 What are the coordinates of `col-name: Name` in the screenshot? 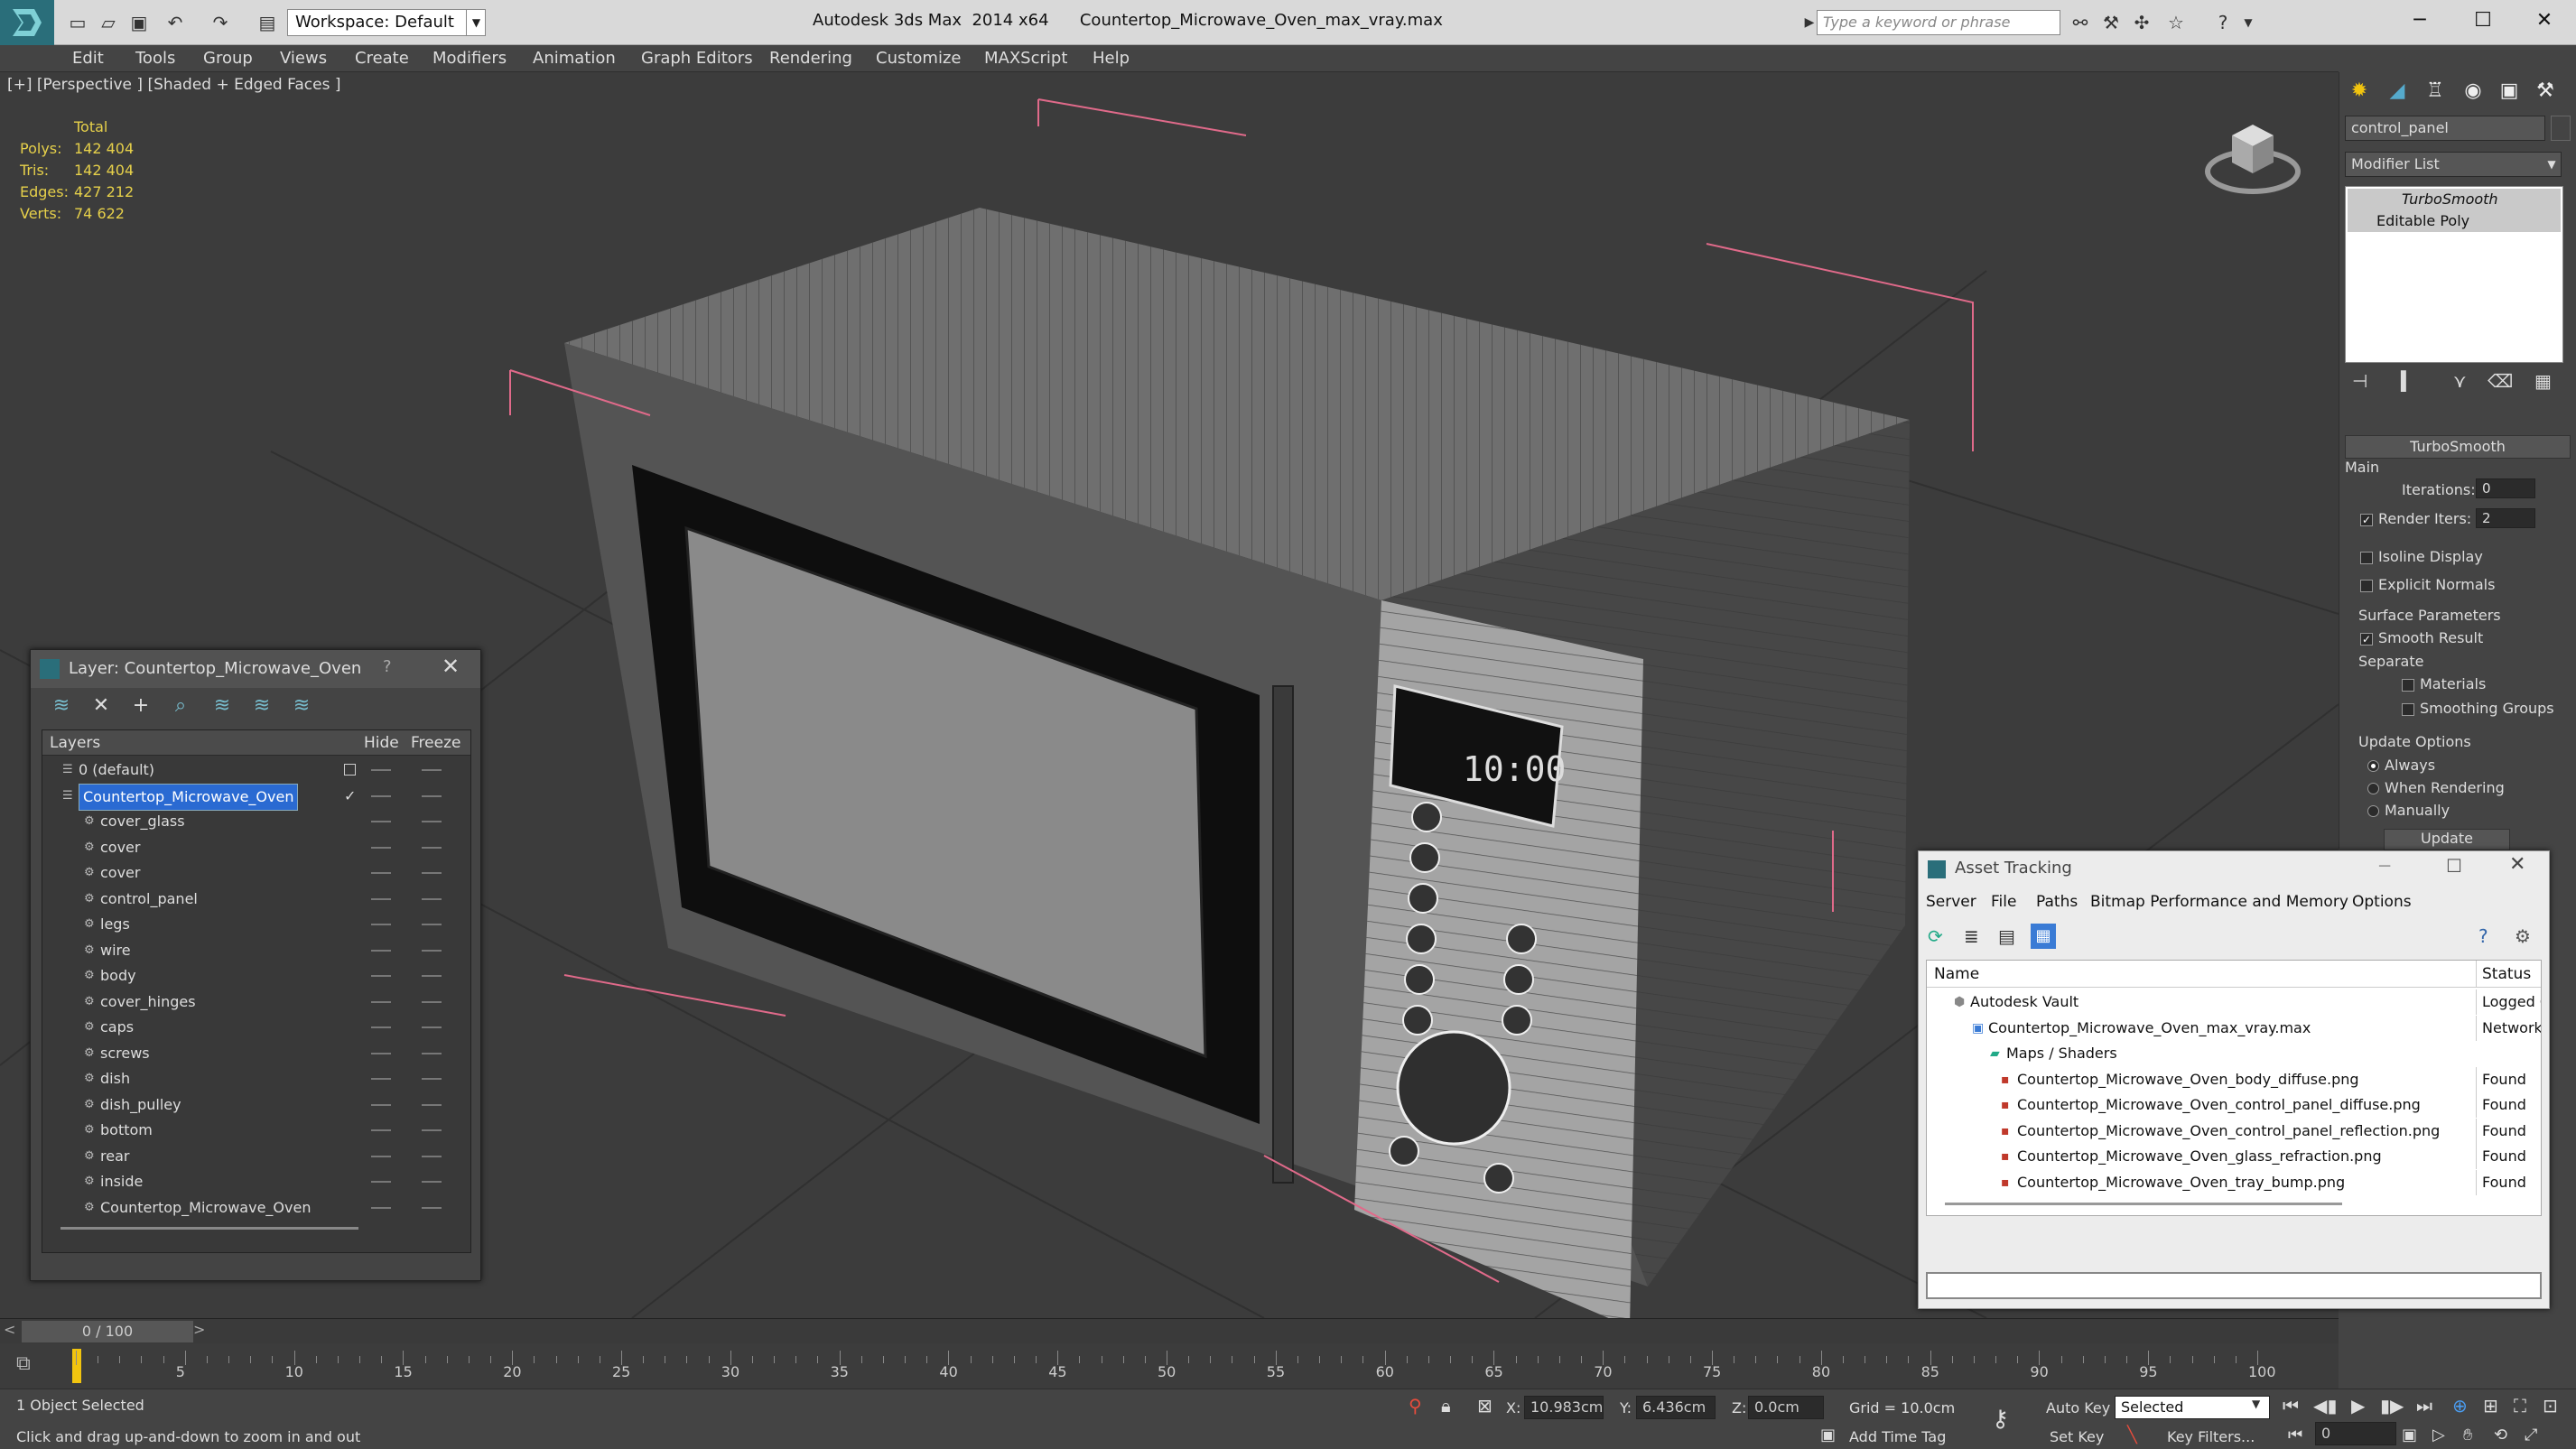 It's located at (1956, 974).